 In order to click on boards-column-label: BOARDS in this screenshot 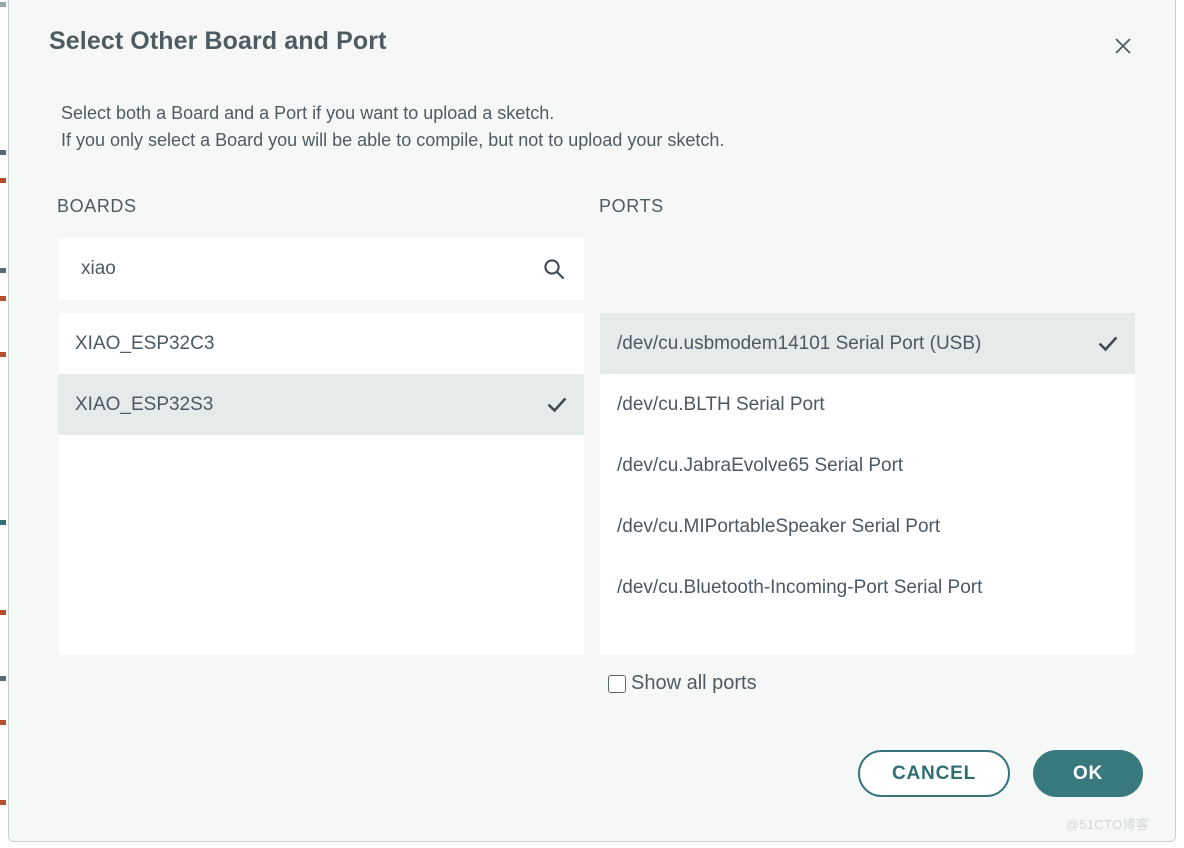, I will do `click(97, 206)`.